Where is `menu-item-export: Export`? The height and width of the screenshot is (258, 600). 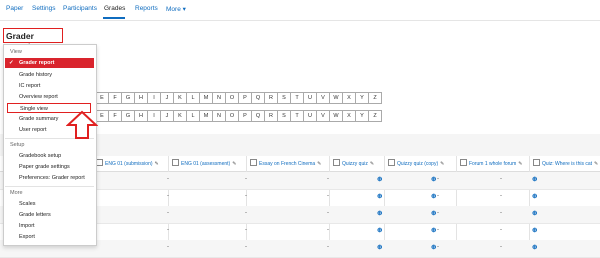 menu-item-export: Export is located at coordinates (49, 237).